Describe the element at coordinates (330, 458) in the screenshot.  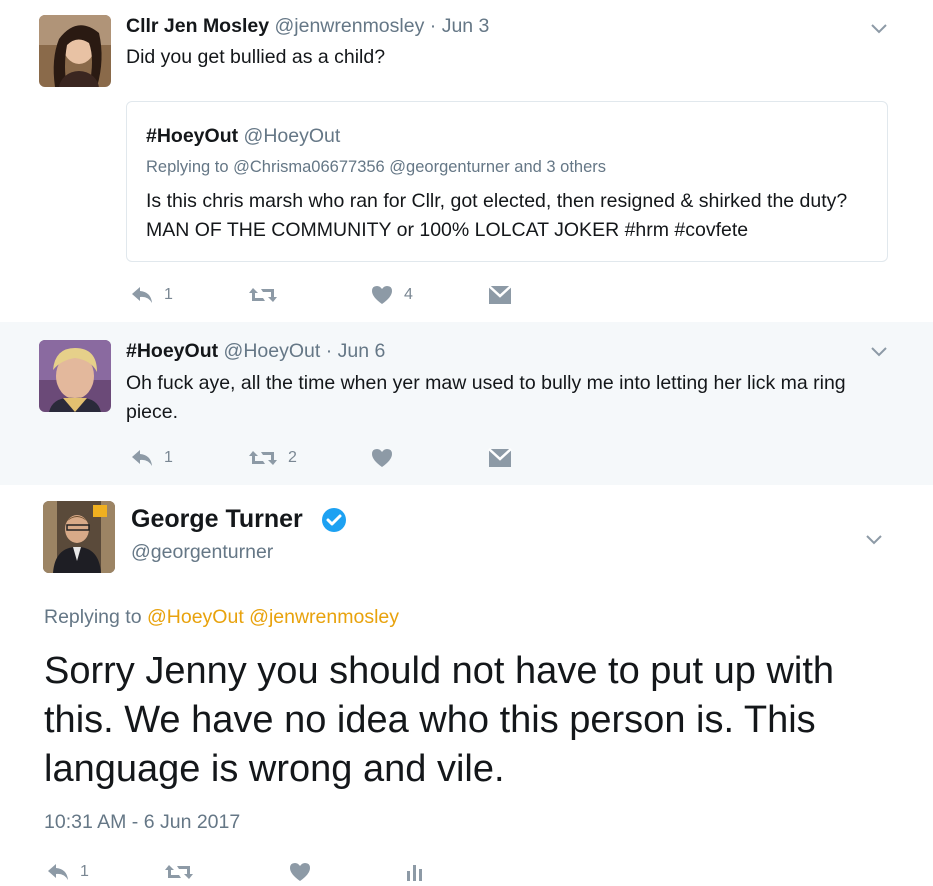
I see `tweet-actions: 1 2` at that location.